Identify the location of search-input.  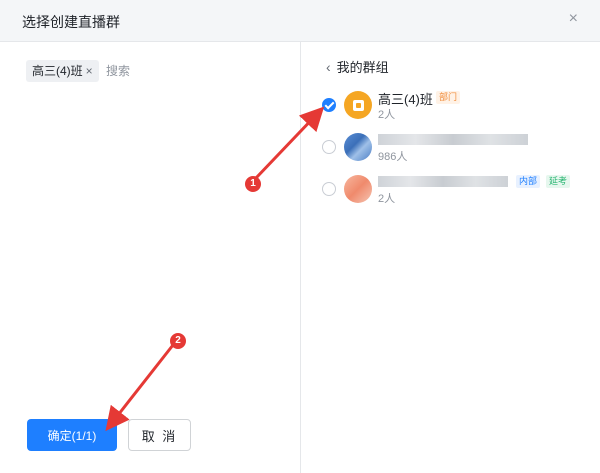
(181, 71).